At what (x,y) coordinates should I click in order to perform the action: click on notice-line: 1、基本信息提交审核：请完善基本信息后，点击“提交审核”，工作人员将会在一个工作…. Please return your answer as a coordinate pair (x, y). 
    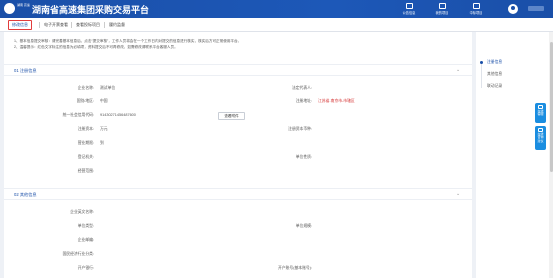
    Looking at the image, I should click on (128, 41).